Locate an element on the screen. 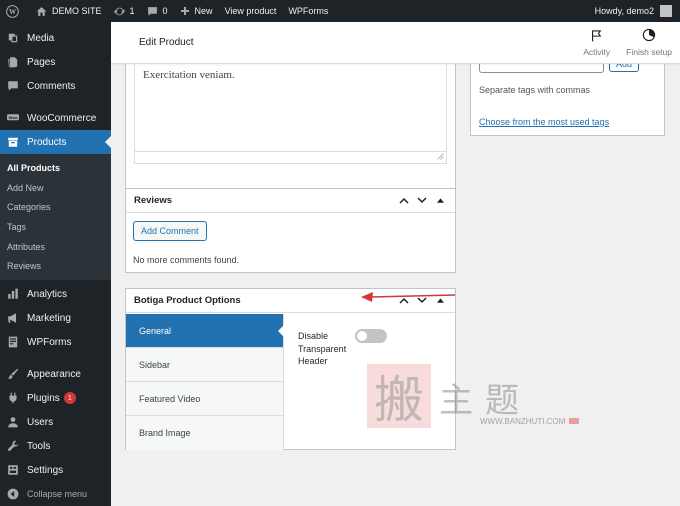 This screenshot has height=506, width=680. wp-logo-menu: W is located at coordinates (15, 11).